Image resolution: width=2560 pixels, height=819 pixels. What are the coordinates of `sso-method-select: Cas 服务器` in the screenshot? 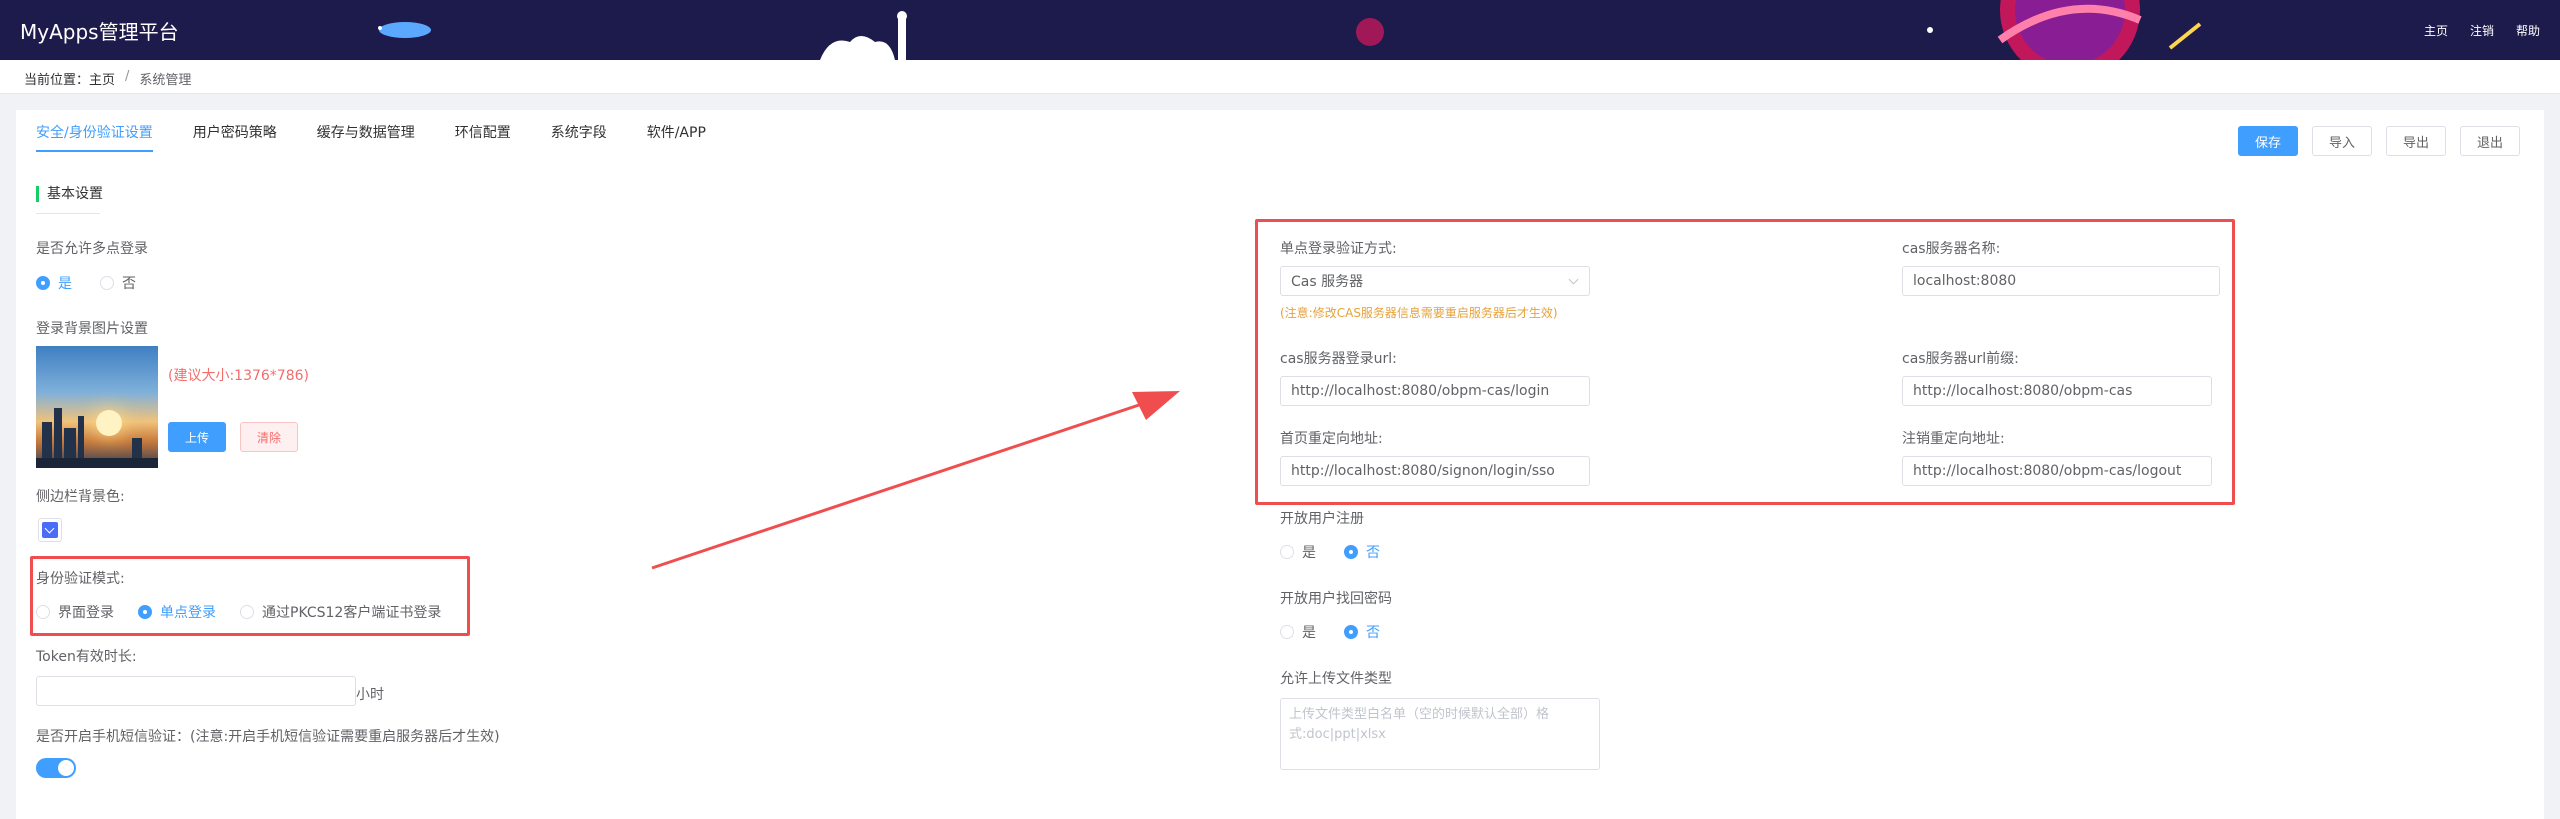 It's located at (1435, 281).